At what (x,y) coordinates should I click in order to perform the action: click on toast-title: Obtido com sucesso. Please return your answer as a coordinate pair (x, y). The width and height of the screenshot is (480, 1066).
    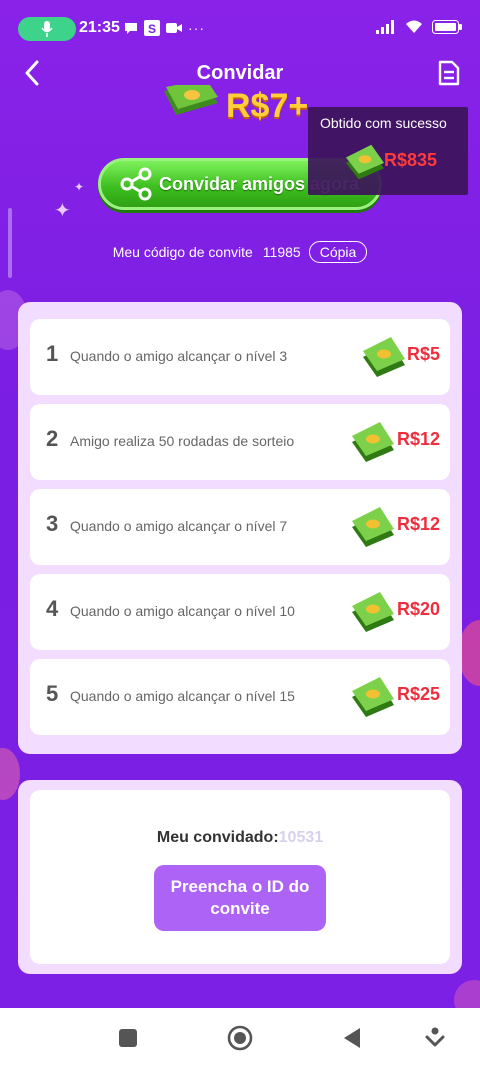
    Looking at the image, I should click on (383, 123).